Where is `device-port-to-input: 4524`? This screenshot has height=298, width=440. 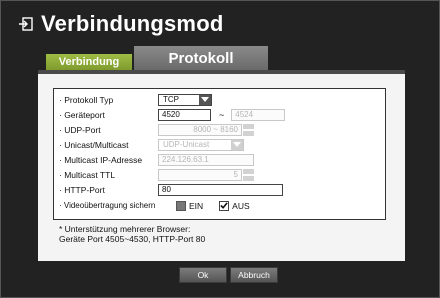
device-port-to-input: 4524 is located at coordinates (258, 114).